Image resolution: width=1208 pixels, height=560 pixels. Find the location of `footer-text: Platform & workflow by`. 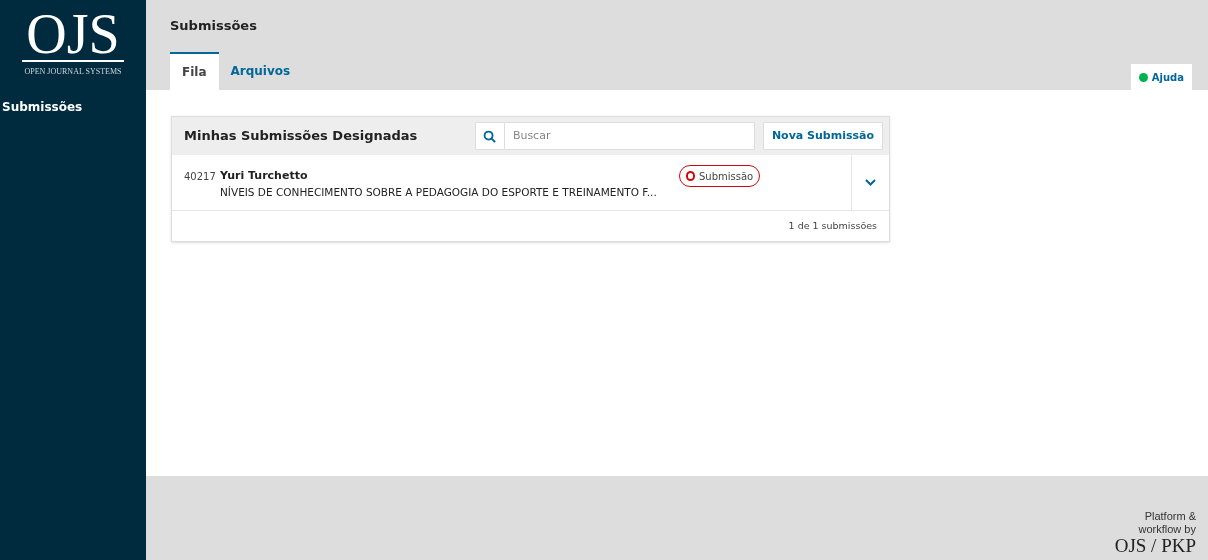

footer-text: Platform & workflow by is located at coordinates (1167, 523).